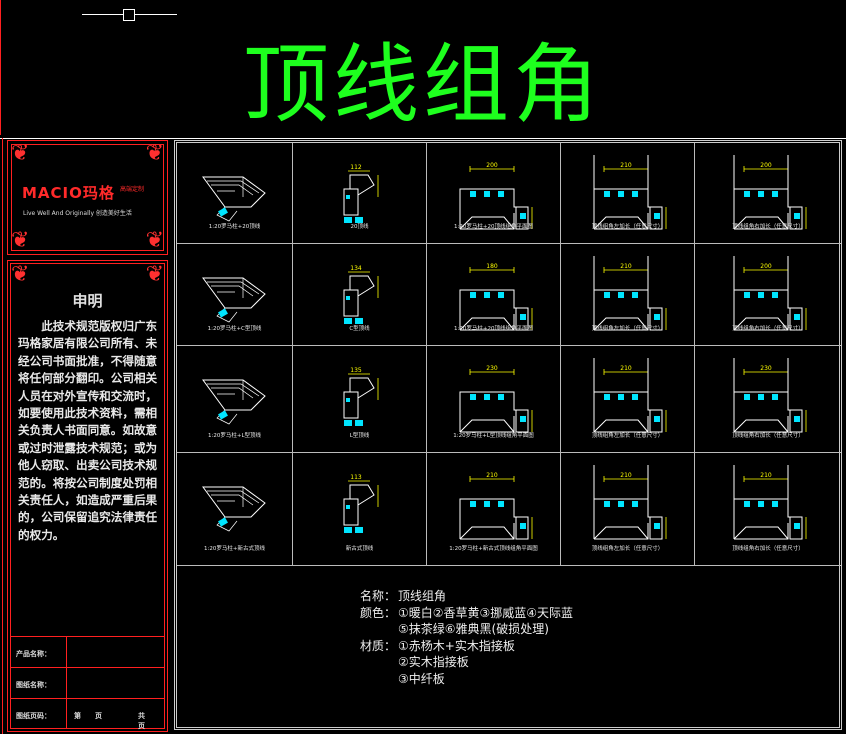 The width and height of the screenshot is (846, 734). Describe the element at coordinates (2, 436) in the screenshot. I see `red-border-line` at that location.